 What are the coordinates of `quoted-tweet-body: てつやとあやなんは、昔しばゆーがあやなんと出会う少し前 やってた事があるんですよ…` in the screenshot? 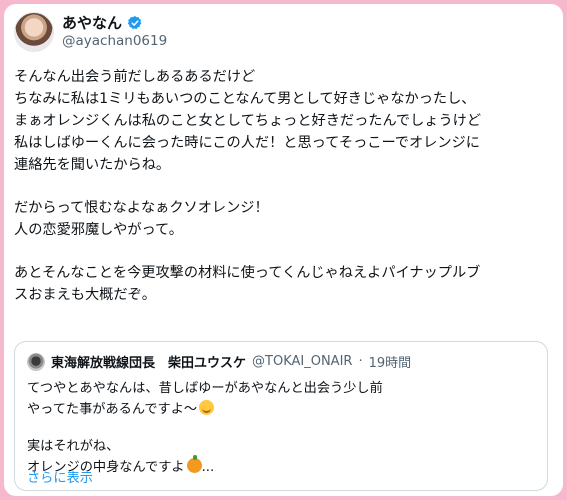 It's located at (205, 428).